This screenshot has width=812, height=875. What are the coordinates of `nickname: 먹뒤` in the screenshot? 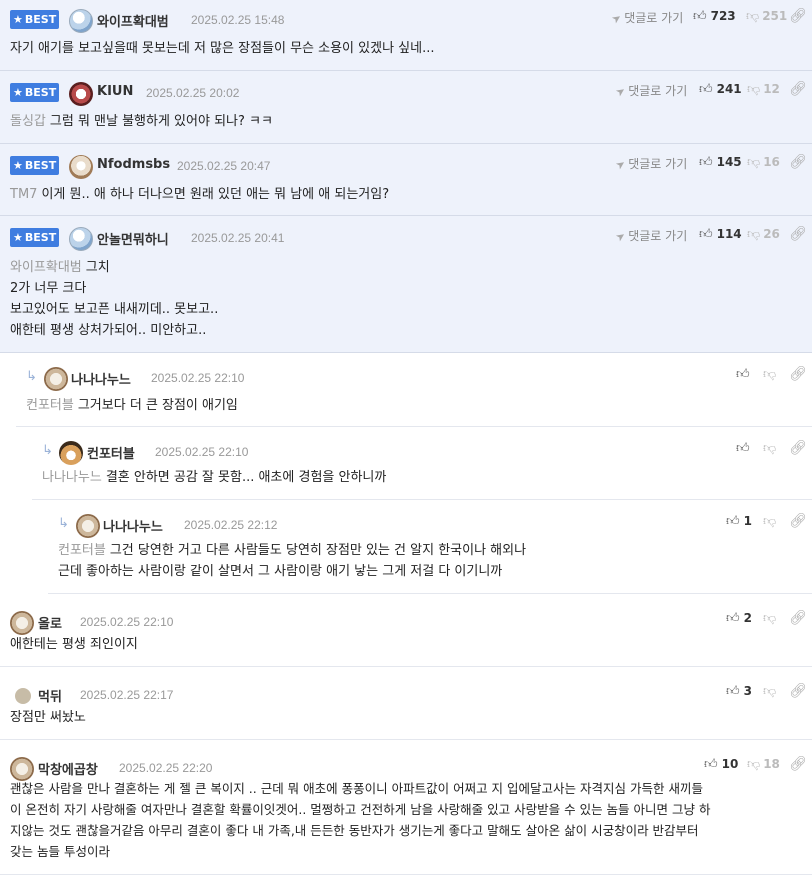 It's located at (50, 695).